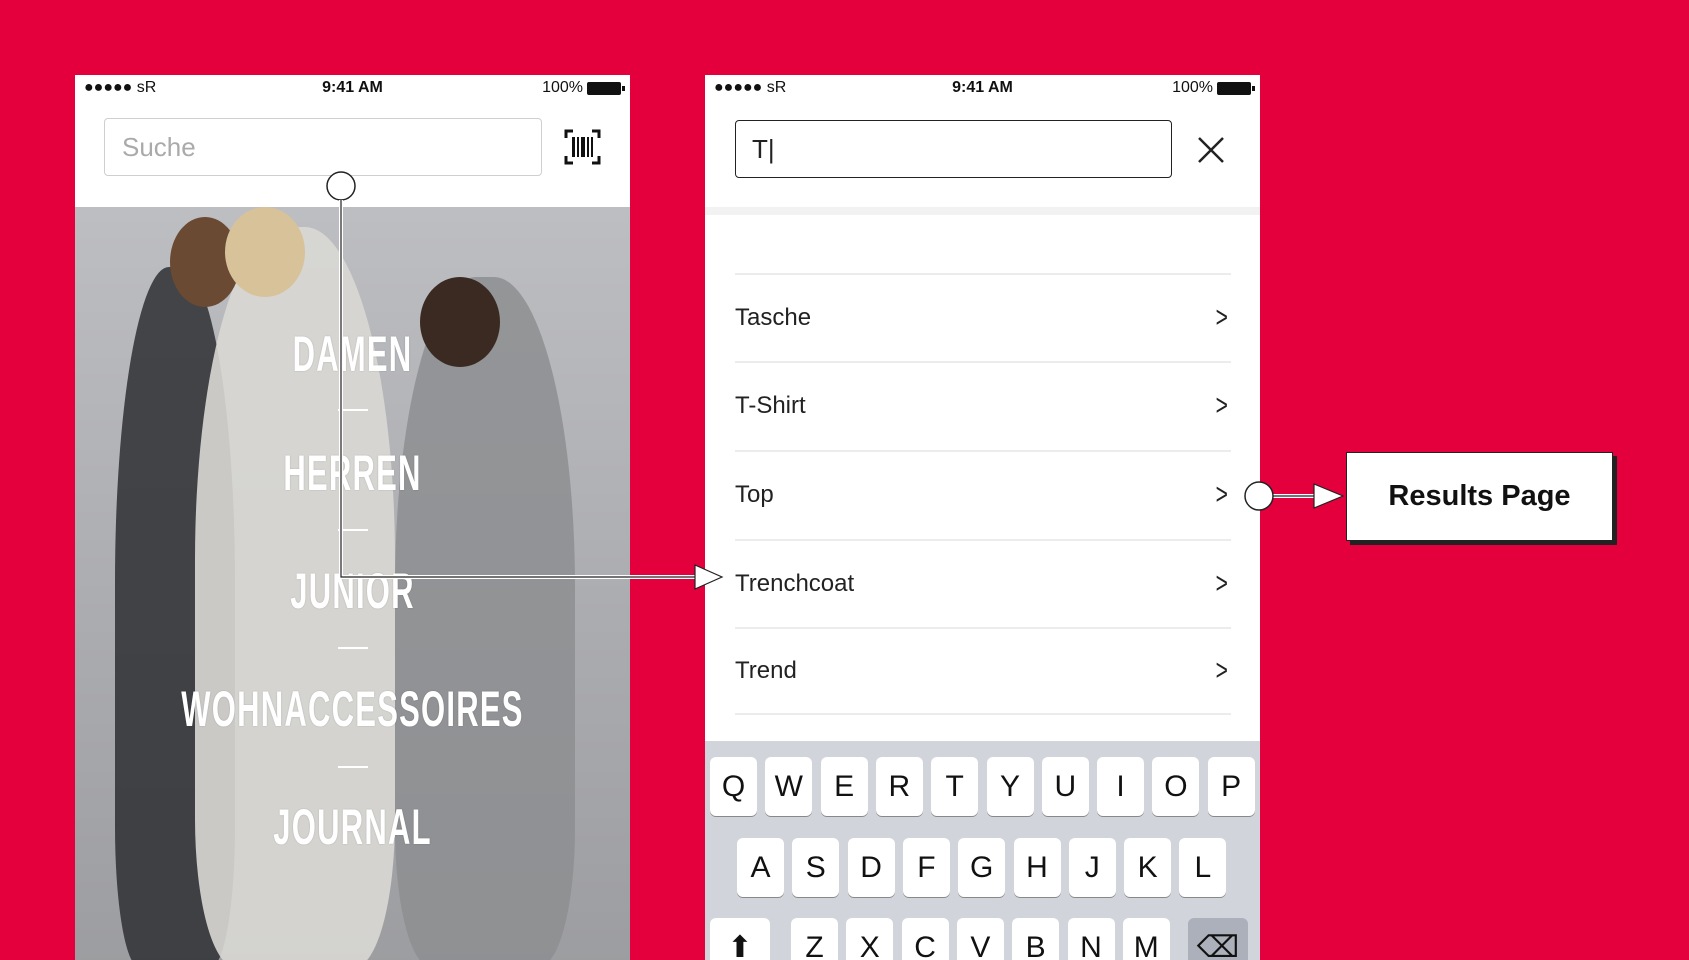 The width and height of the screenshot is (1689, 960). I want to click on connector-home-to-search, so click(525, 380).